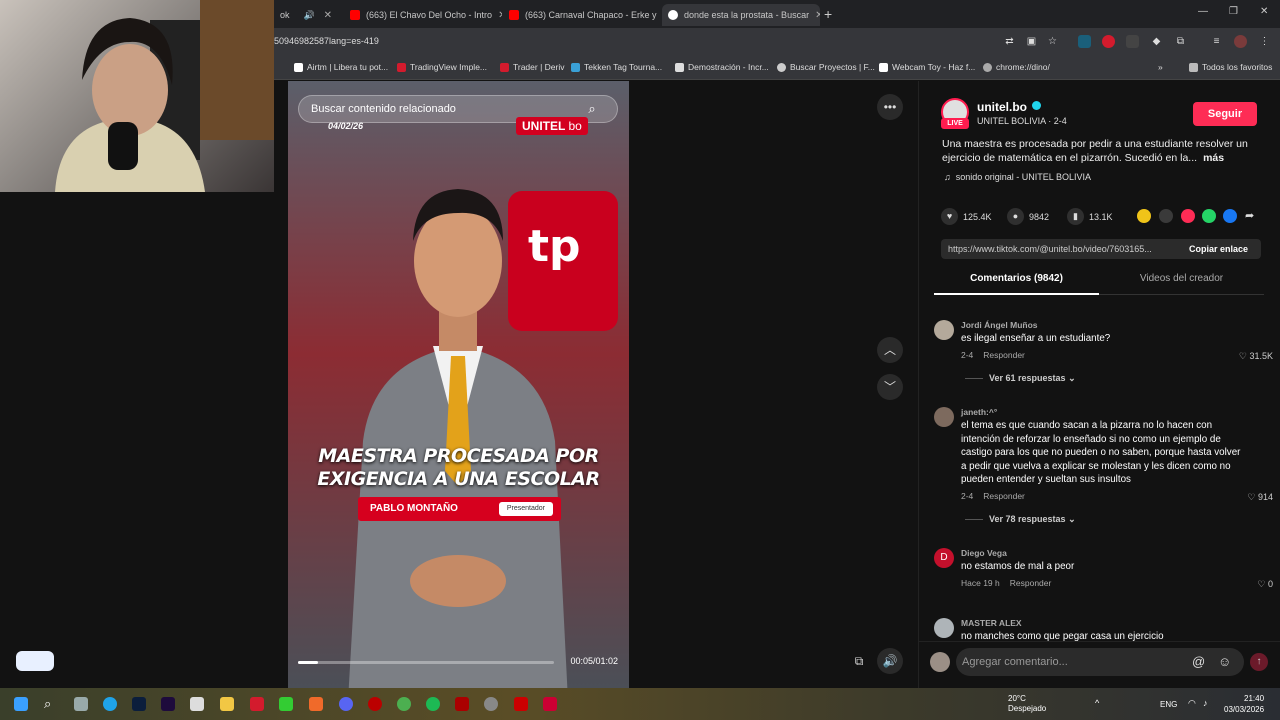 This screenshot has width=1280, height=720. What do you see at coordinates (532, 67) in the screenshot?
I see `bookmark: Trader | Deriv` at bounding box center [532, 67].